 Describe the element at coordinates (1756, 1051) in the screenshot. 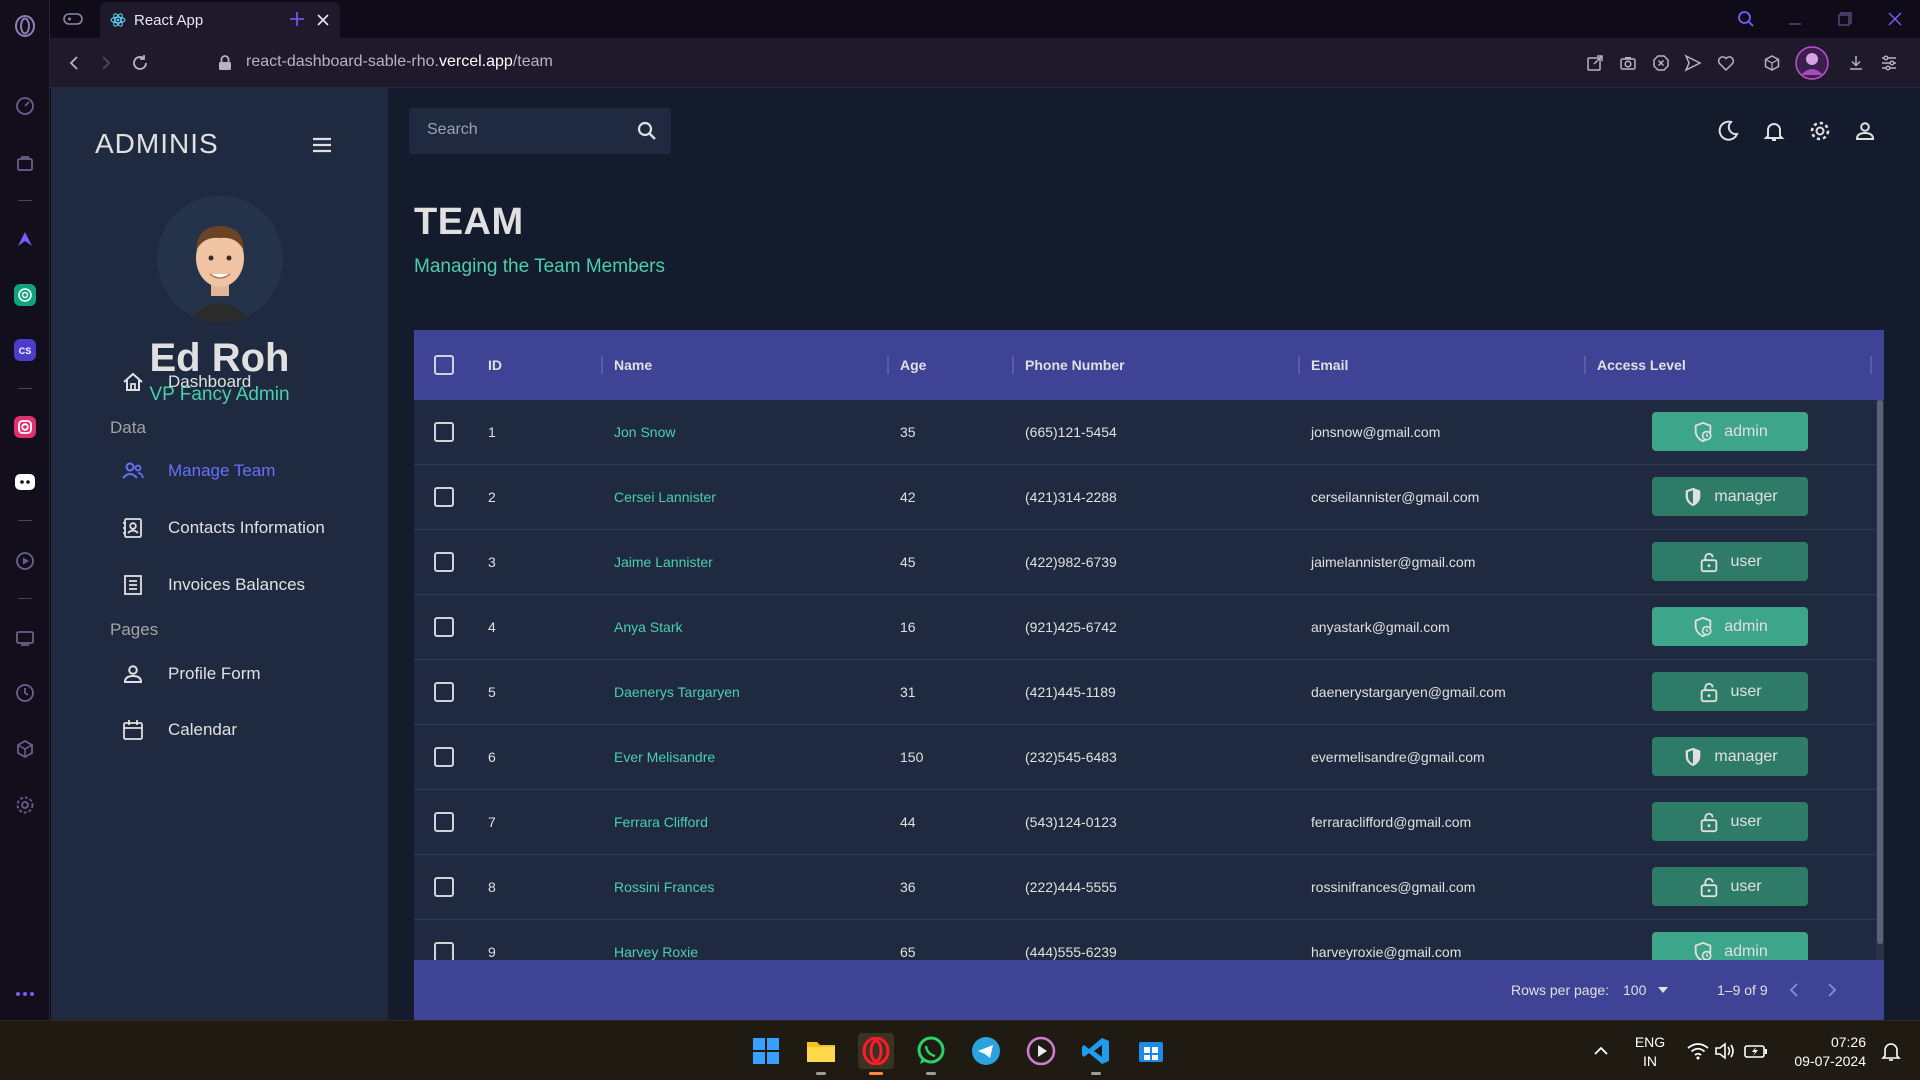

I see `battery-icon` at that location.